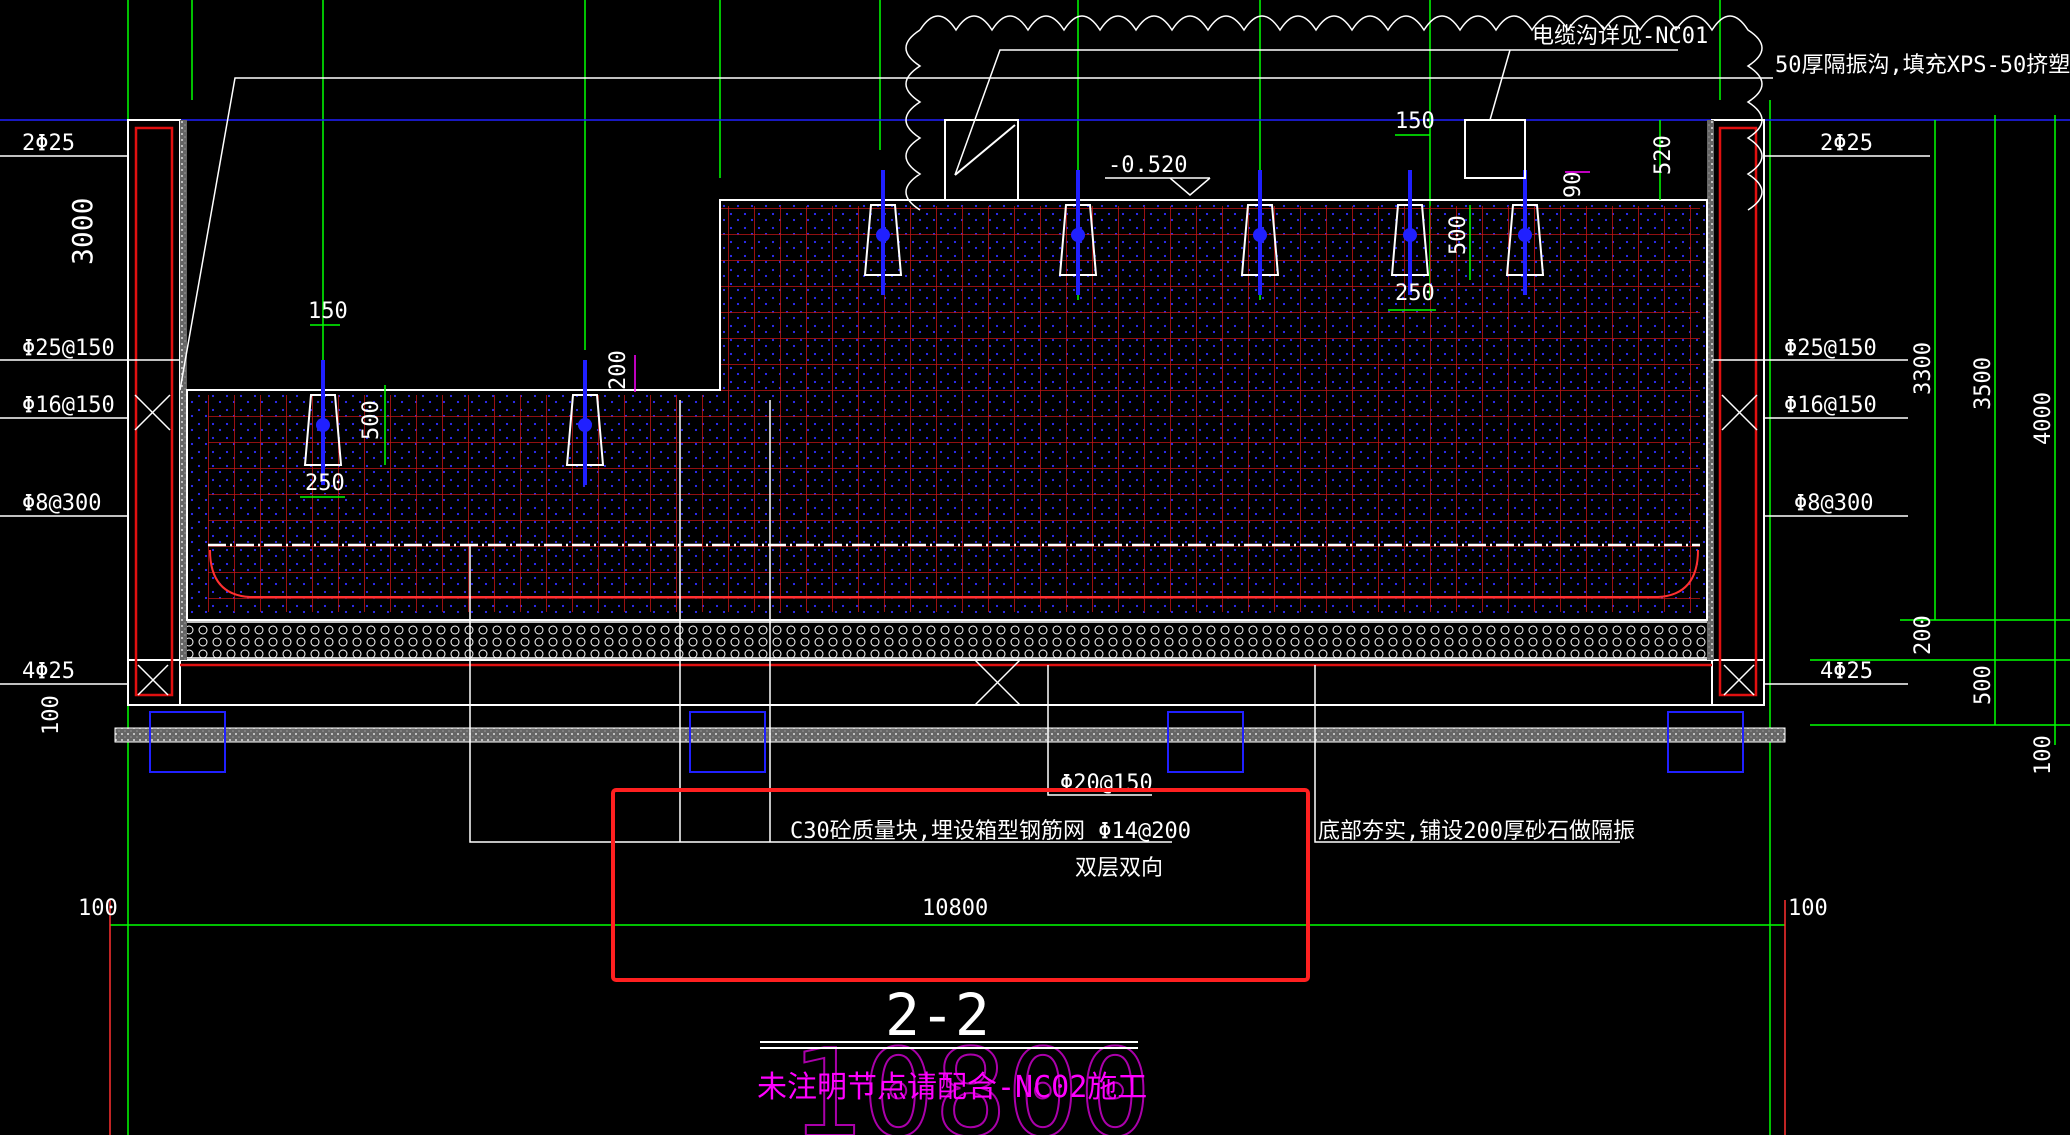  I want to click on base-note: 底部夯实,铺设200厚砂石做隔振, so click(1476, 831).